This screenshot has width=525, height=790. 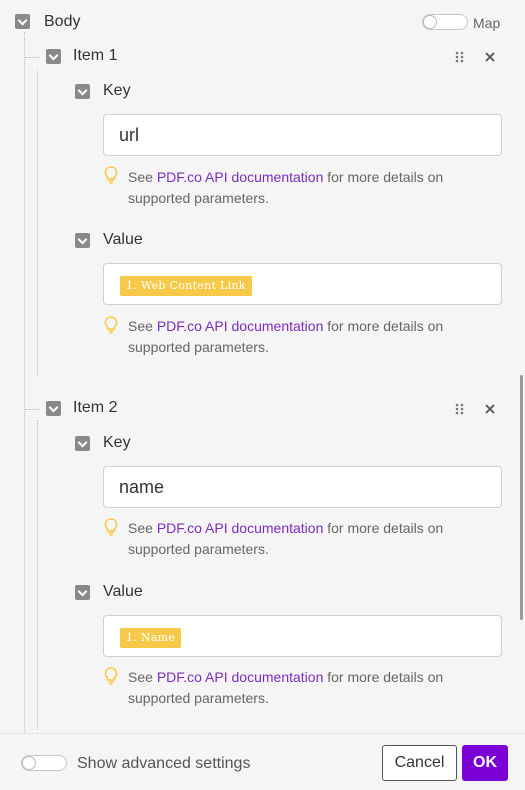 I want to click on ok-button: OK, so click(x=485, y=763).